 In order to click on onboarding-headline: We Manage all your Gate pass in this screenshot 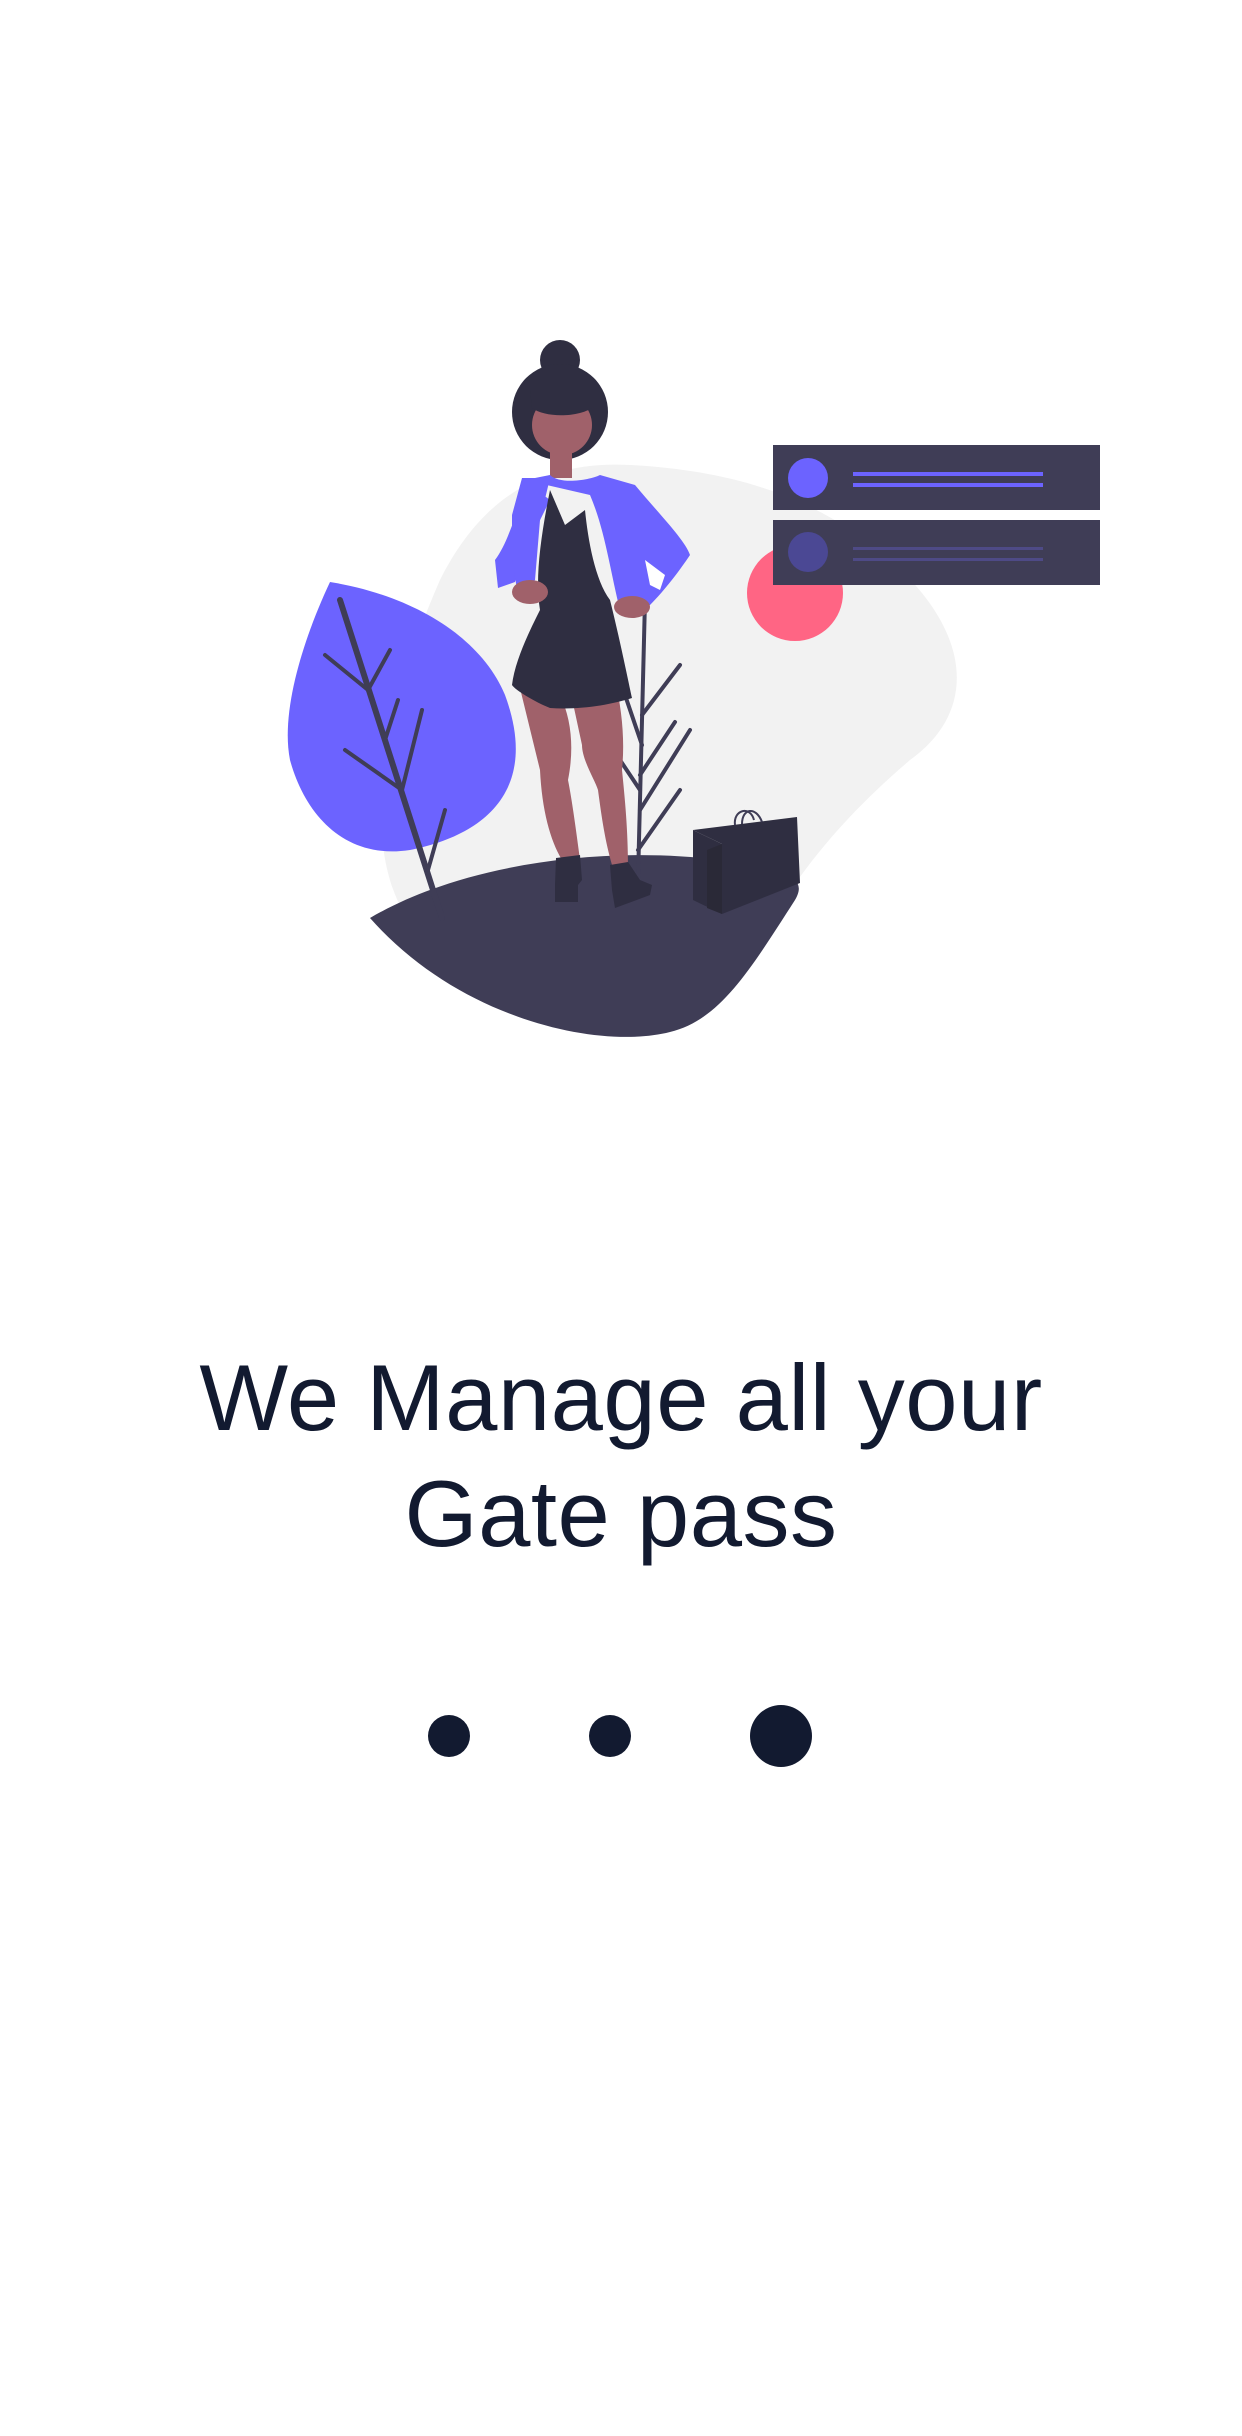, I will do `click(621, 1455)`.